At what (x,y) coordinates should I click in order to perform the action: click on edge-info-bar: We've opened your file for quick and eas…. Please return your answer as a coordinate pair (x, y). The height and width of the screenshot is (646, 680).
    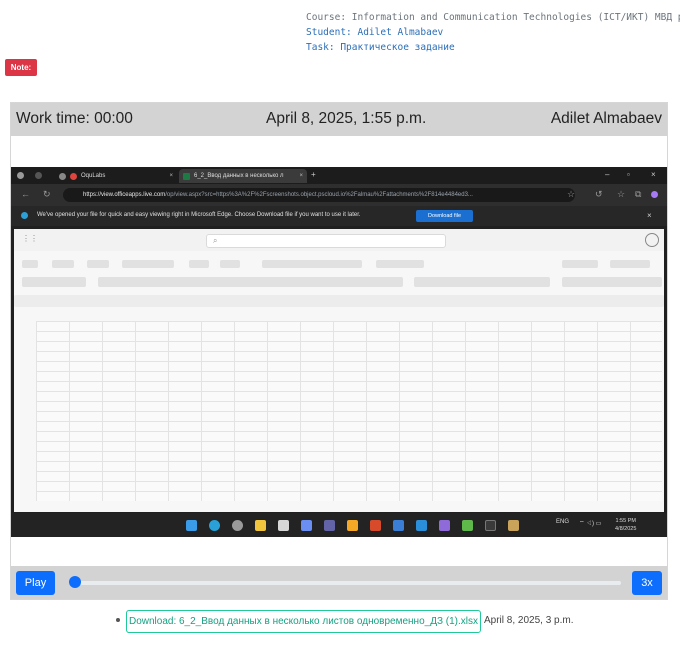
    Looking at the image, I should click on (339, 216).